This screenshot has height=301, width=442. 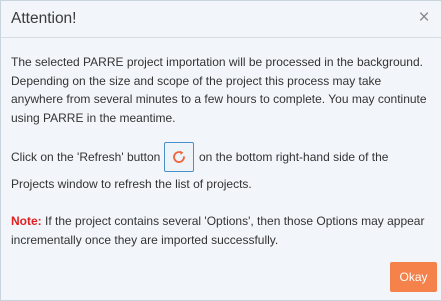 I want to click on refresh-instruction-start: Click on the 'Refresh' button, so click(x=86, y=157).